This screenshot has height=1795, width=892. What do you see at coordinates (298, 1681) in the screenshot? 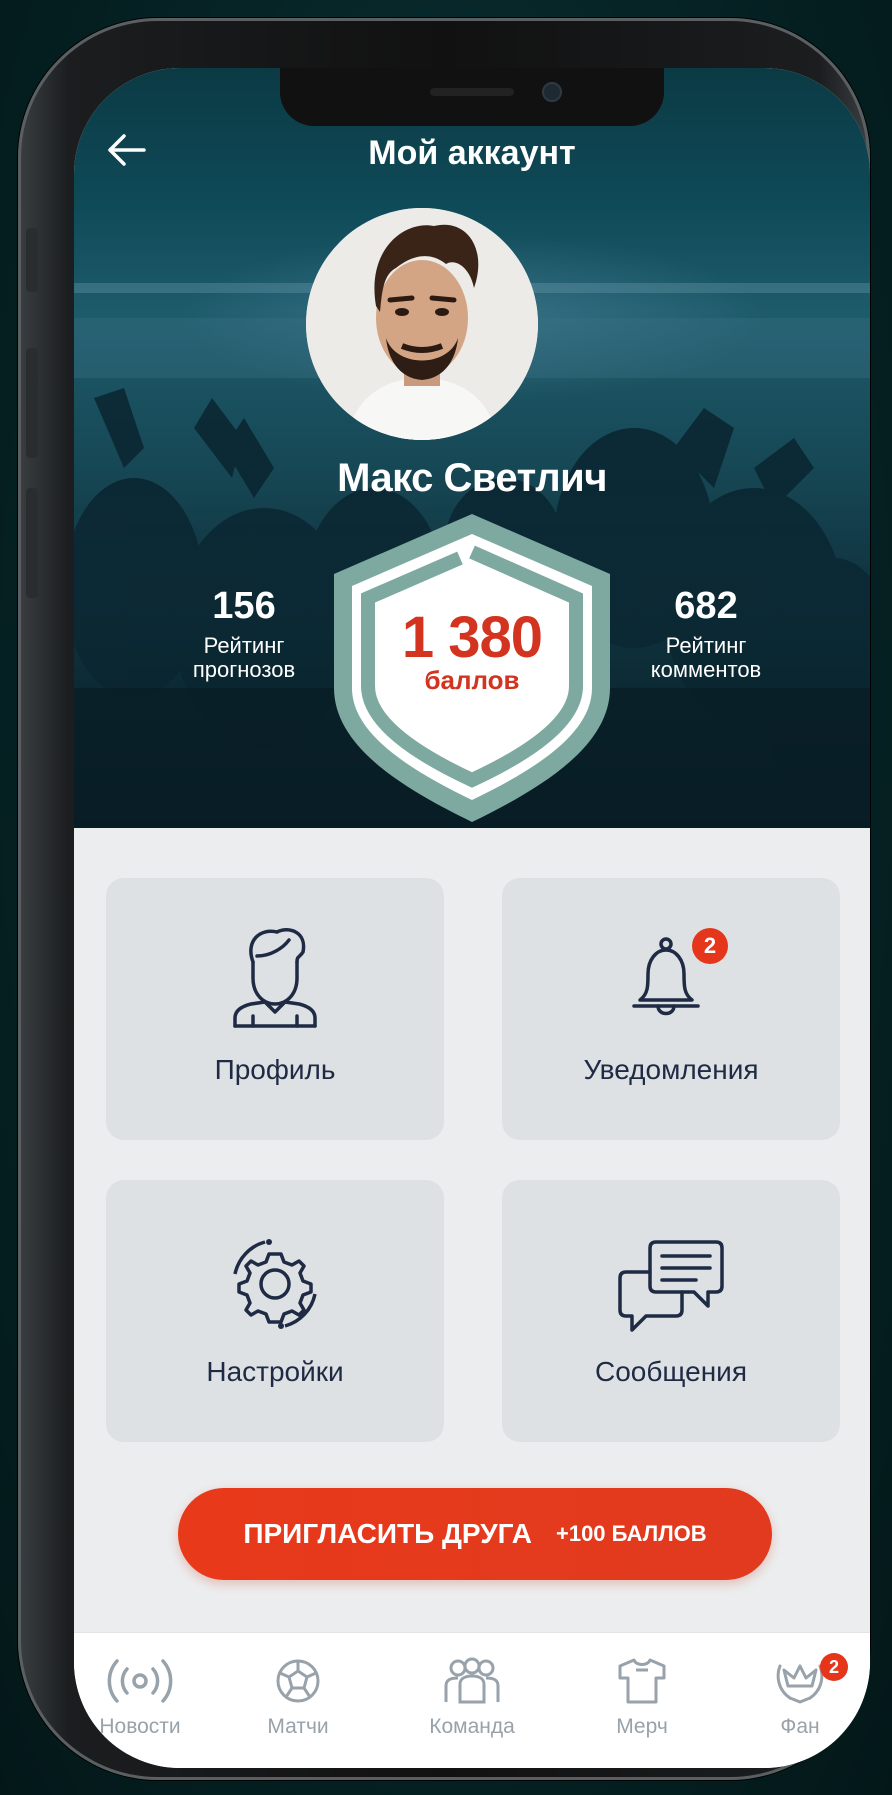
I see `ball-icon` at bounding box center [298, 1681].